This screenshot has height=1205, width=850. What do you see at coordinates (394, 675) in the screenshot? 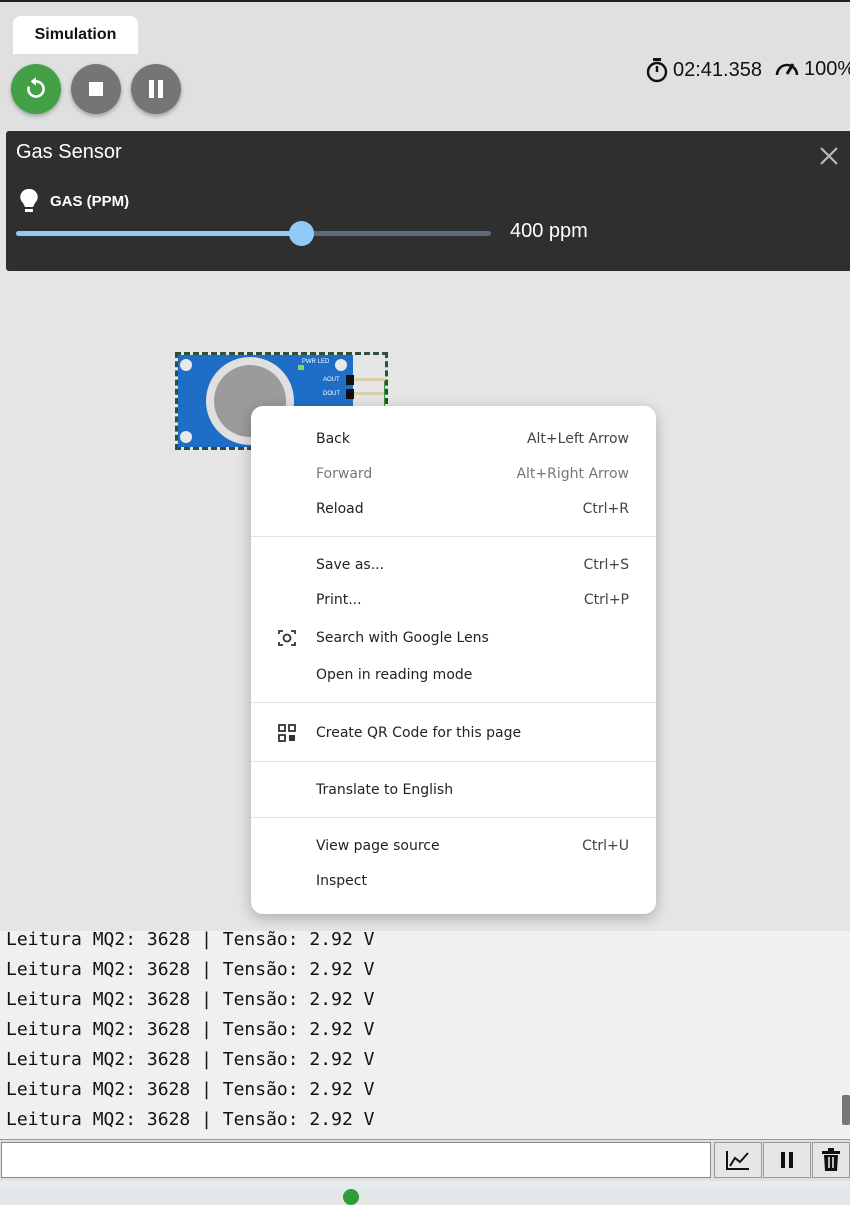
I see `menu-item-label: Open in reading mode` at bounding box center [394, 675].